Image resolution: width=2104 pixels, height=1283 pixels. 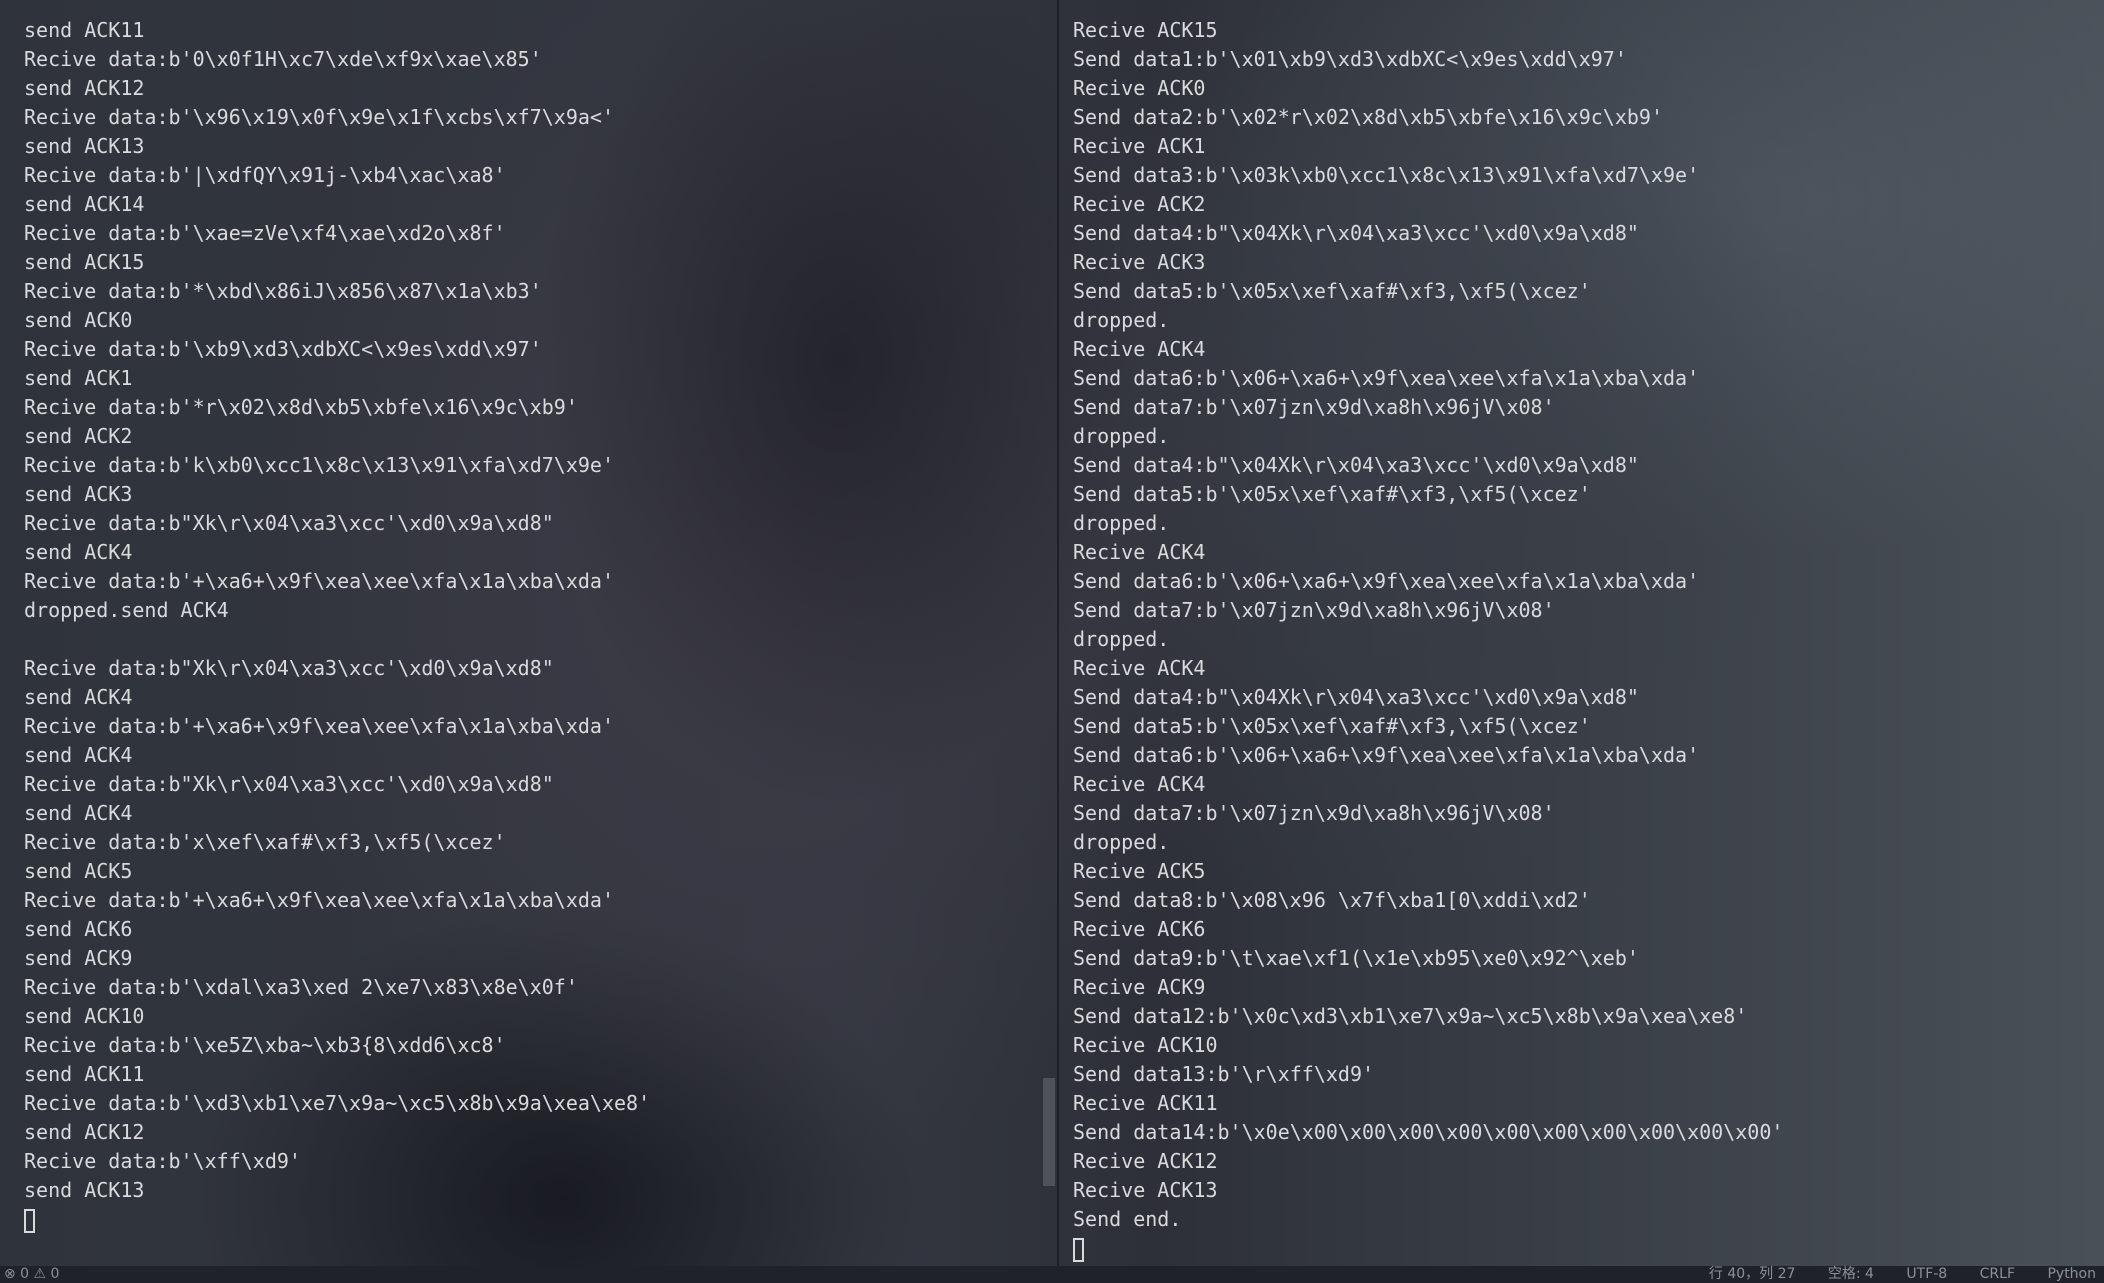 What do you see at coordinates (1926, 1274) in the screenshot?
I see `encoding: UTF-8` at bounding box center [1926, 1274].